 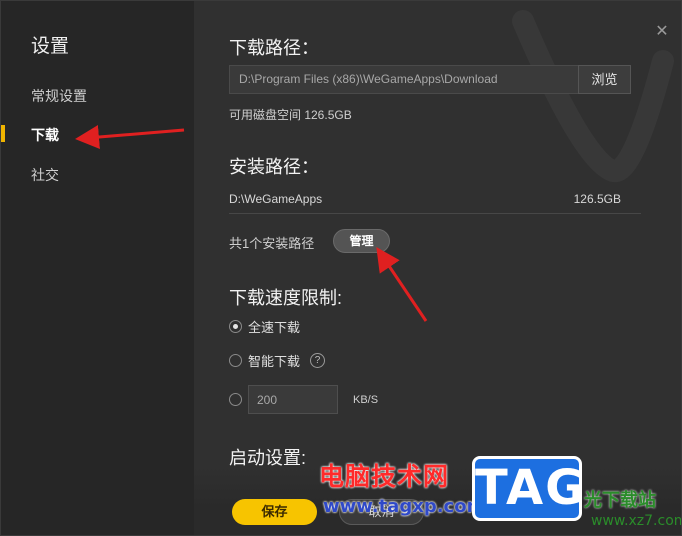 I want to click on install-path-row: D:\WeGameApps 126.5GB, so click(x=435, y=199).